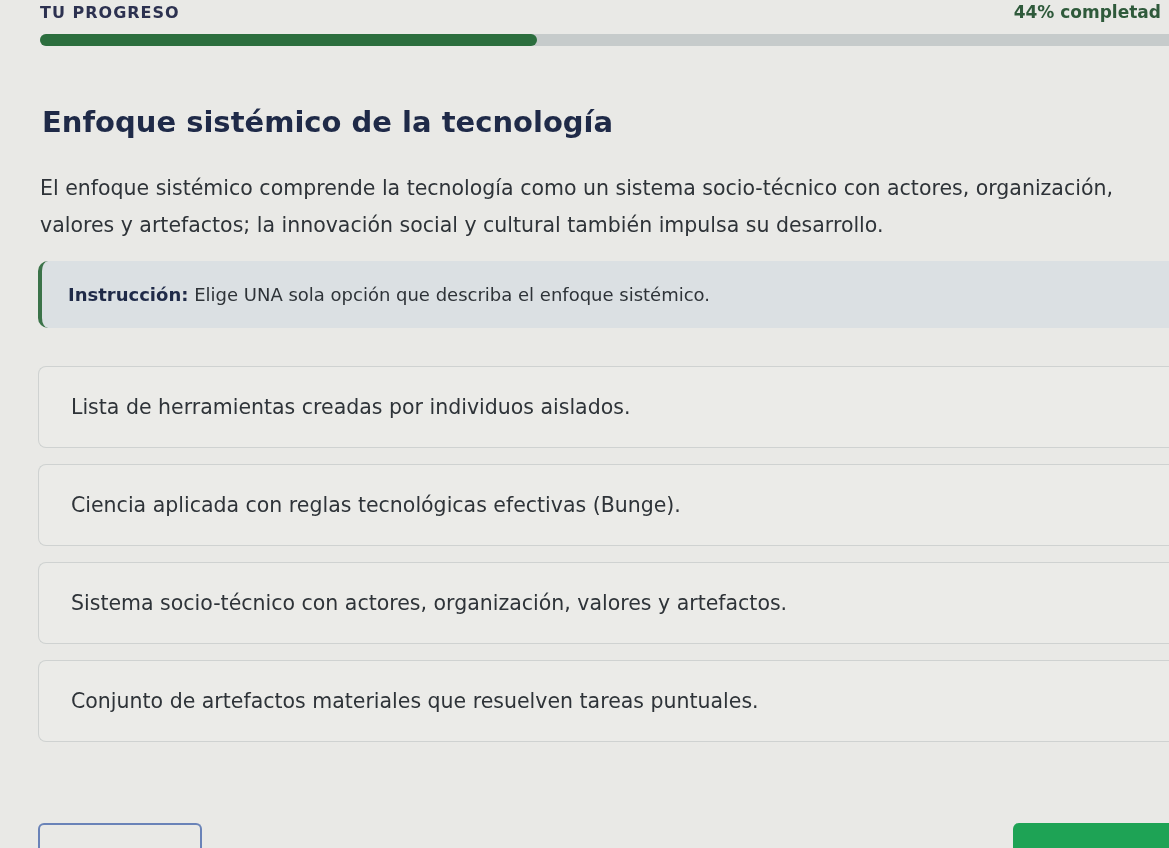  What do you see at coordinates (120, 835) in the screenshot?
I see `secondary-button` at bounding box center [120, 835].